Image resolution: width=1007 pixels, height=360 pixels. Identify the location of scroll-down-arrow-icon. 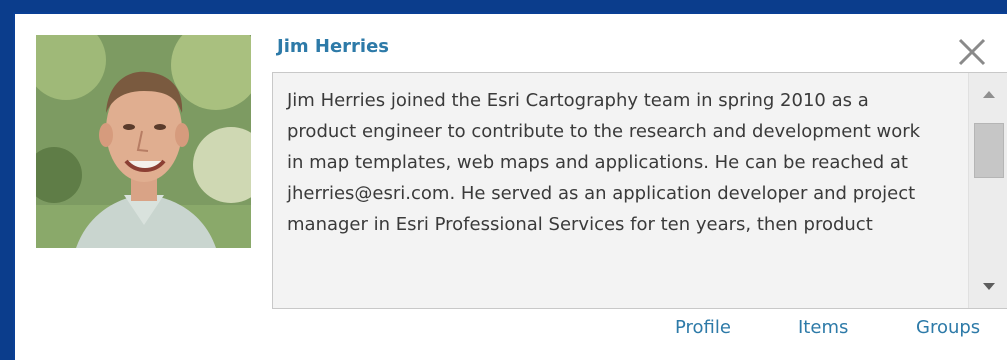
(988, 287).